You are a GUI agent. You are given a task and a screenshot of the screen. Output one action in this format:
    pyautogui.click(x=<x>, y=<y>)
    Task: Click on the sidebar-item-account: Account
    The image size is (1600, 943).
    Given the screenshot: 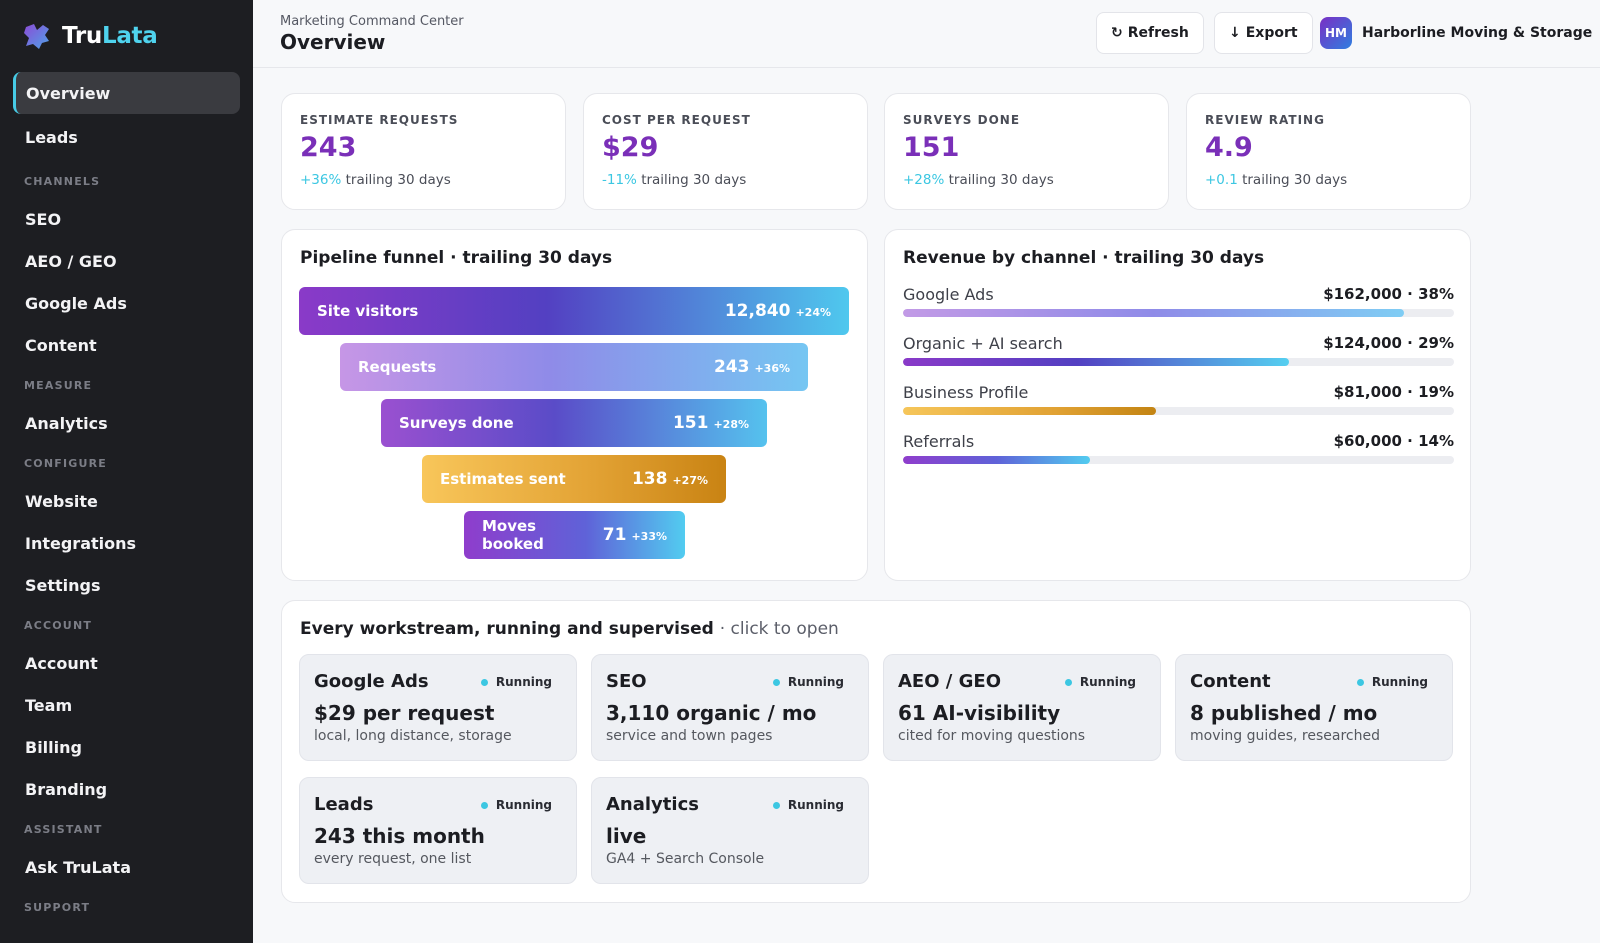 What is the action you would take?
    pyautogui.click(x=126, y=663)
    